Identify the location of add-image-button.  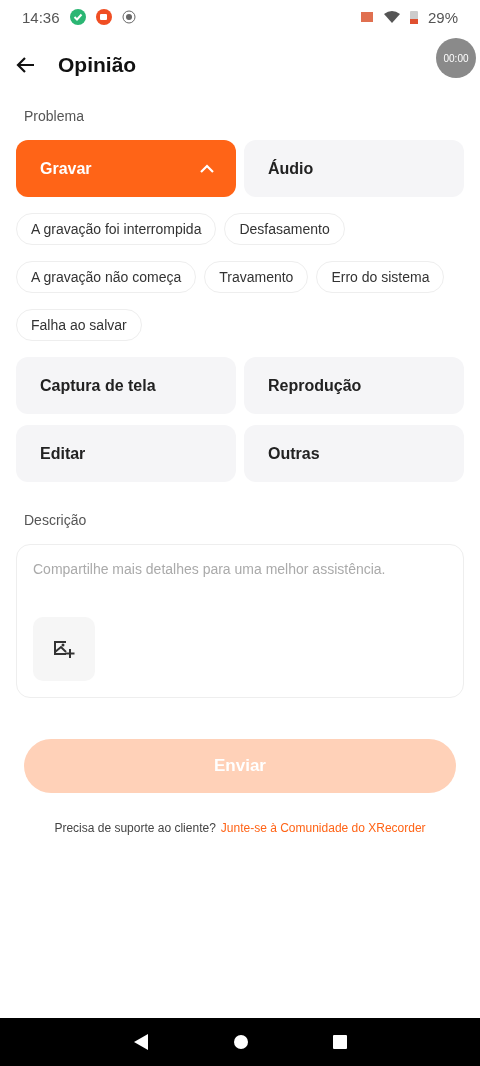
(64, 649).